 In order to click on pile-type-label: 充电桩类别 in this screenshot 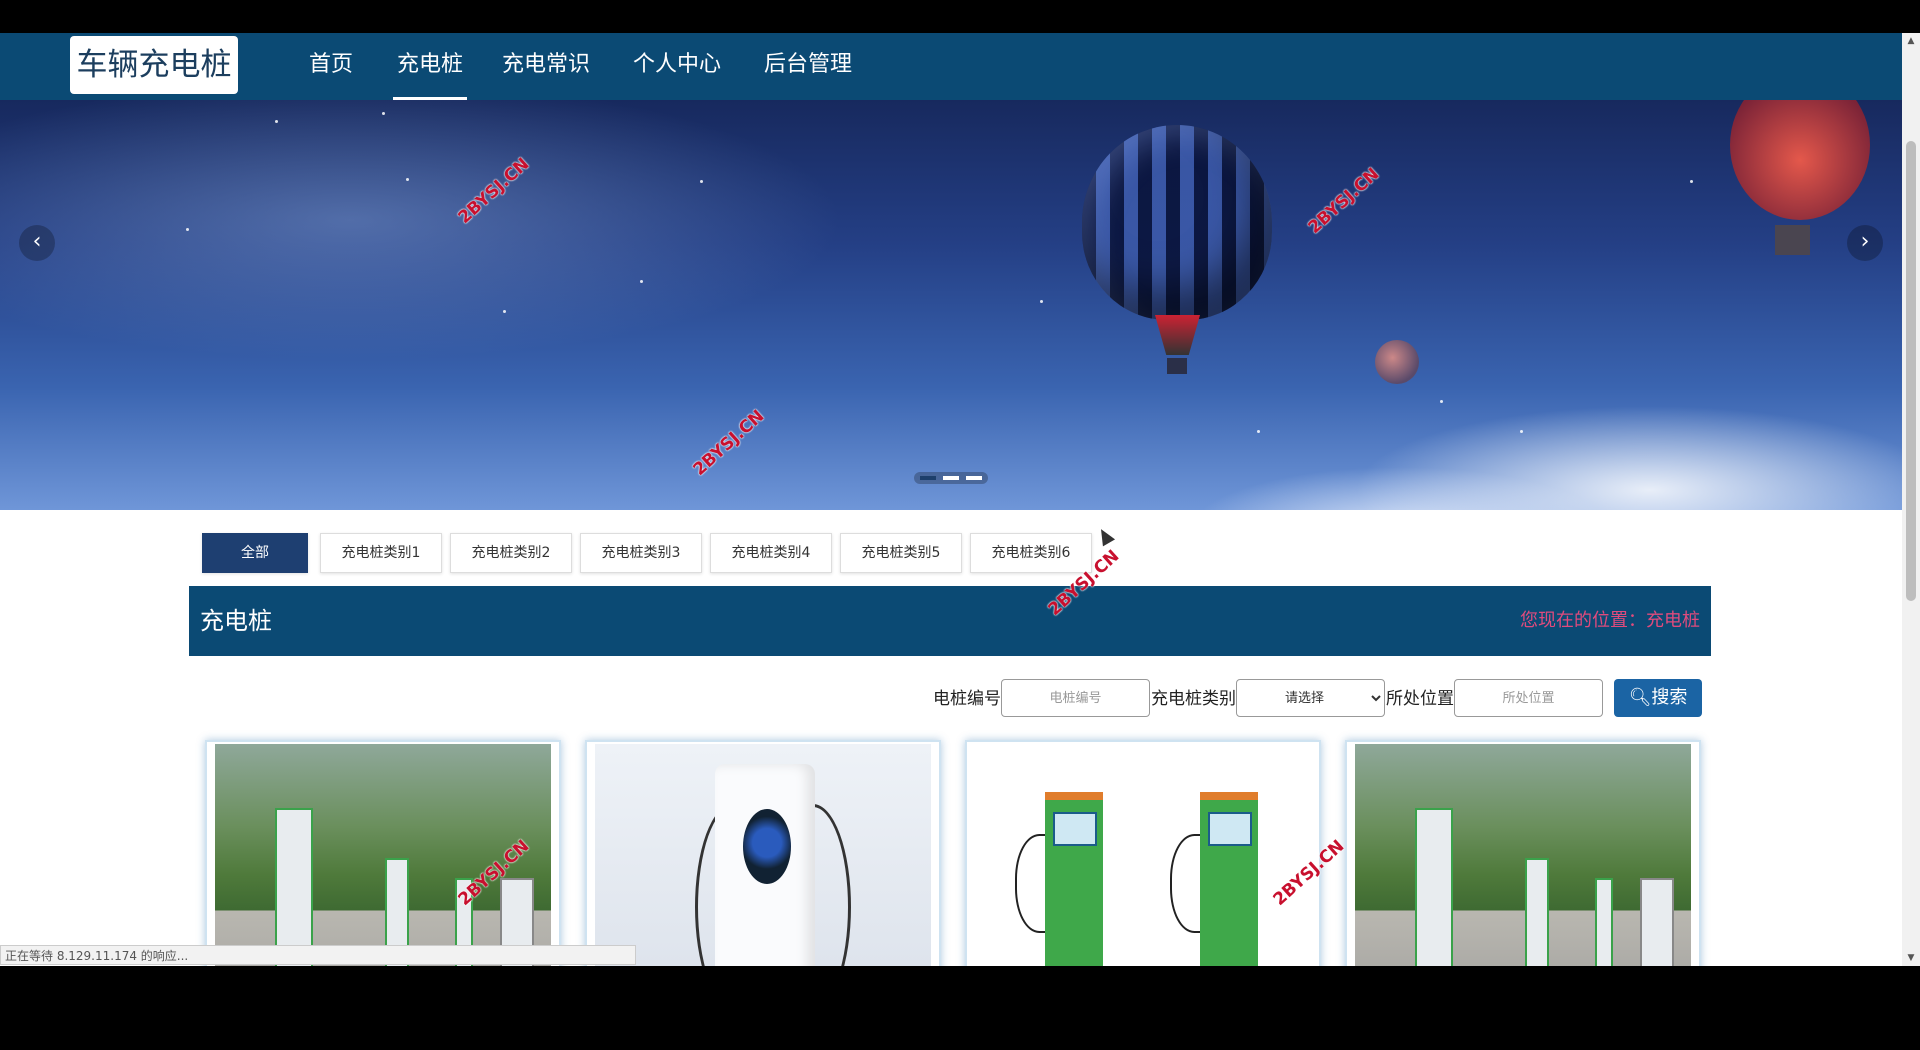, I will do `click(1193, 699)`.